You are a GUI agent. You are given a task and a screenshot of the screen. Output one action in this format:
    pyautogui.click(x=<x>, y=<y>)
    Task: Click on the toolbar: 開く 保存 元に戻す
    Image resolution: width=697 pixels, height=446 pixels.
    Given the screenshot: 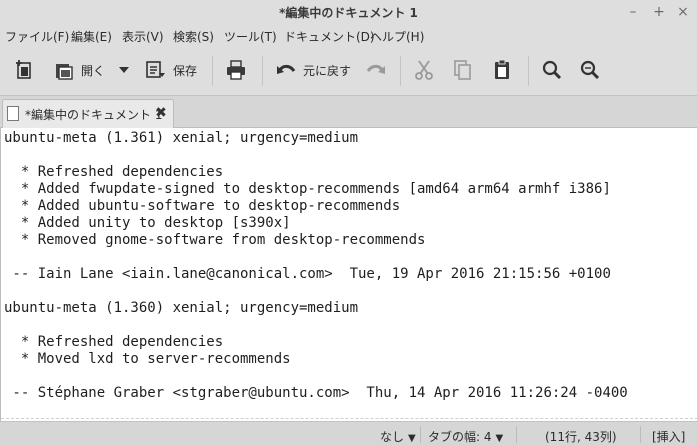 What is the action you would take?
    pyautogui.click(x=348, y=71)
    